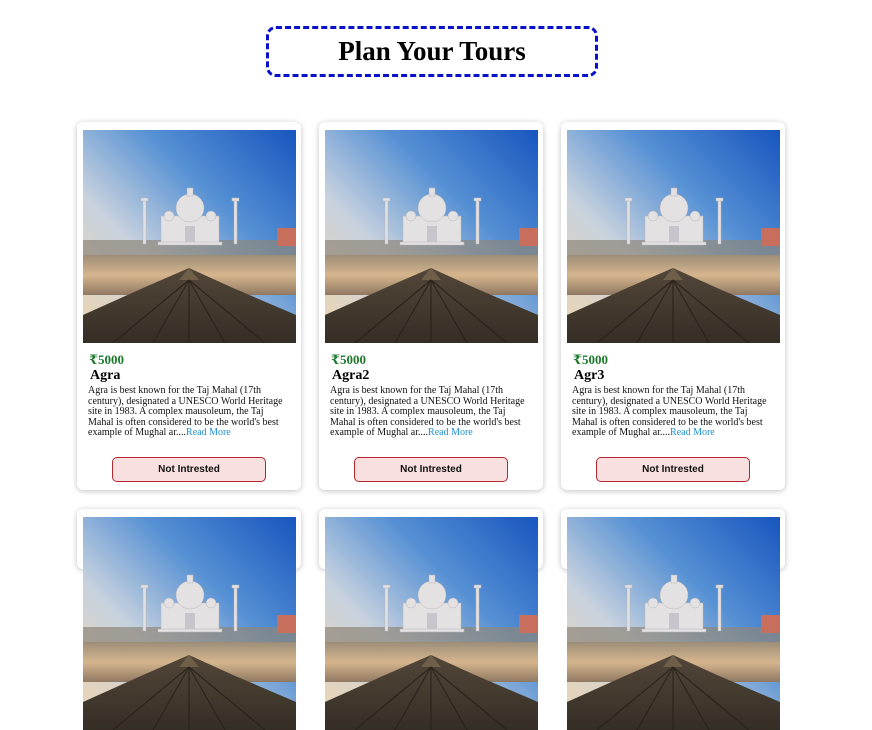 Image resolution: width=872 pixels, height=730 pixels. I want to click on tour-name: Agra, so click(105, 375).